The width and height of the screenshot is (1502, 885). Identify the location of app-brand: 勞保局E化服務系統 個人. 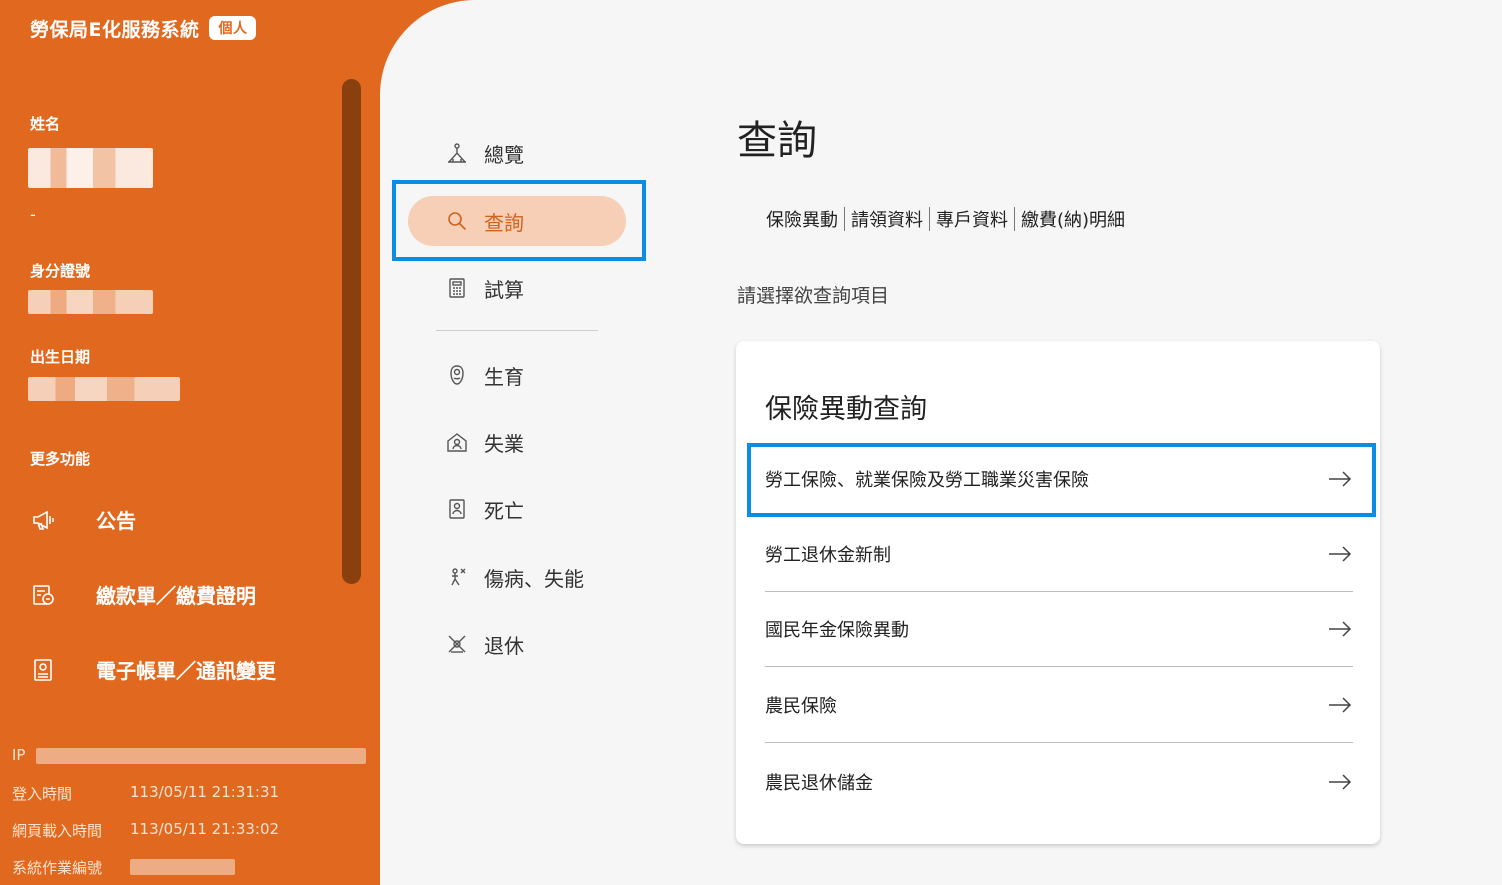
(143, 28).